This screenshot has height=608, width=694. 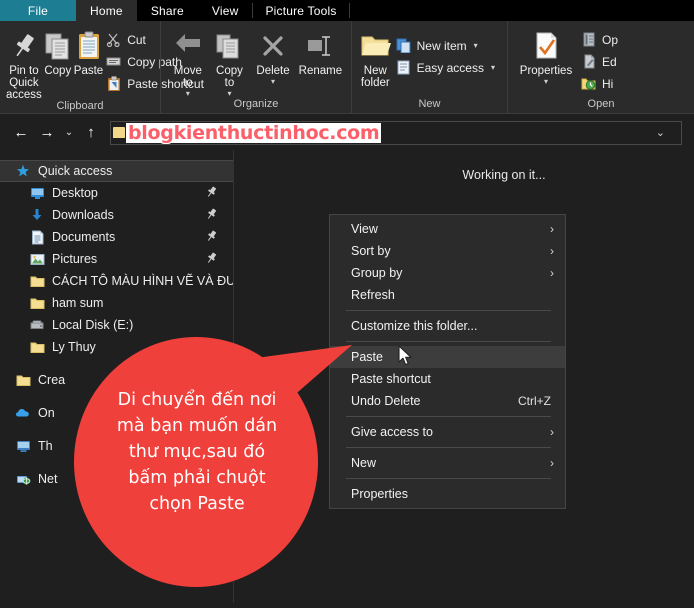 What do you see at coordinates (116, 347) in the screenshot?
I see `sidebar-item-folder-ly-thuy: Ly Thuy` at bounding box center [116, 347].